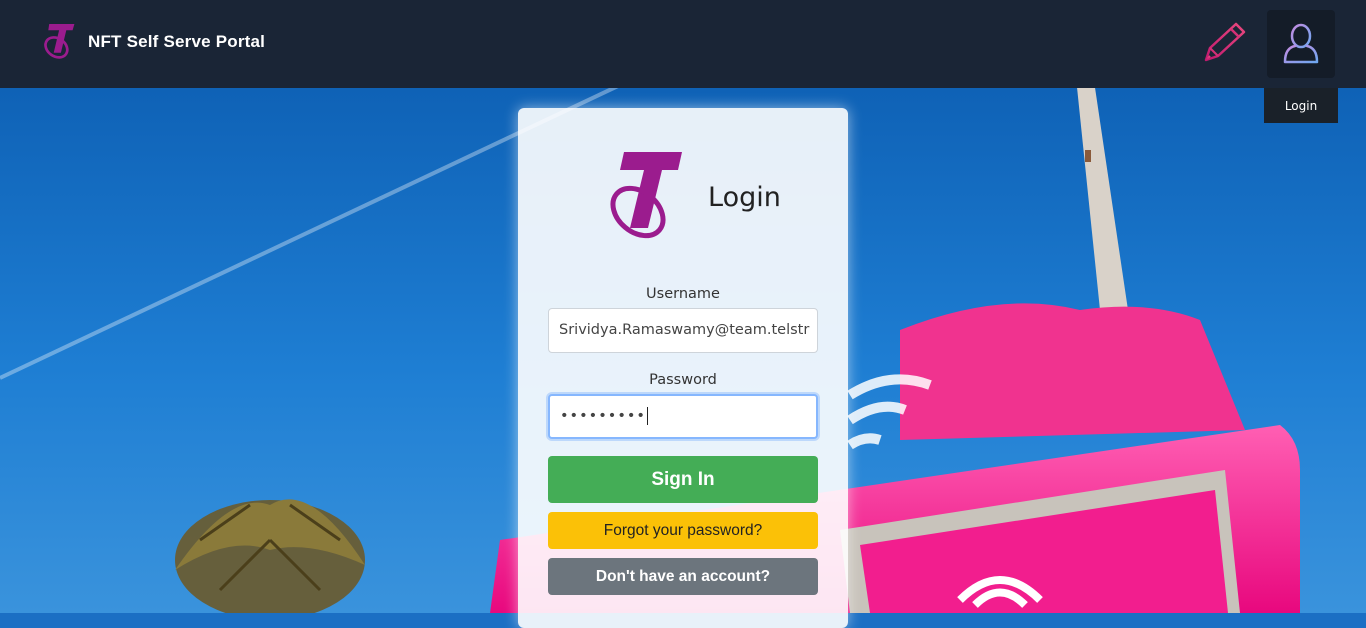 This screenshot has width=1366, height=628. What do you see at coordinates (683, 479) in the screenshot?
I see `sign-in-button: Sign In` at bounding box center [683, 479].